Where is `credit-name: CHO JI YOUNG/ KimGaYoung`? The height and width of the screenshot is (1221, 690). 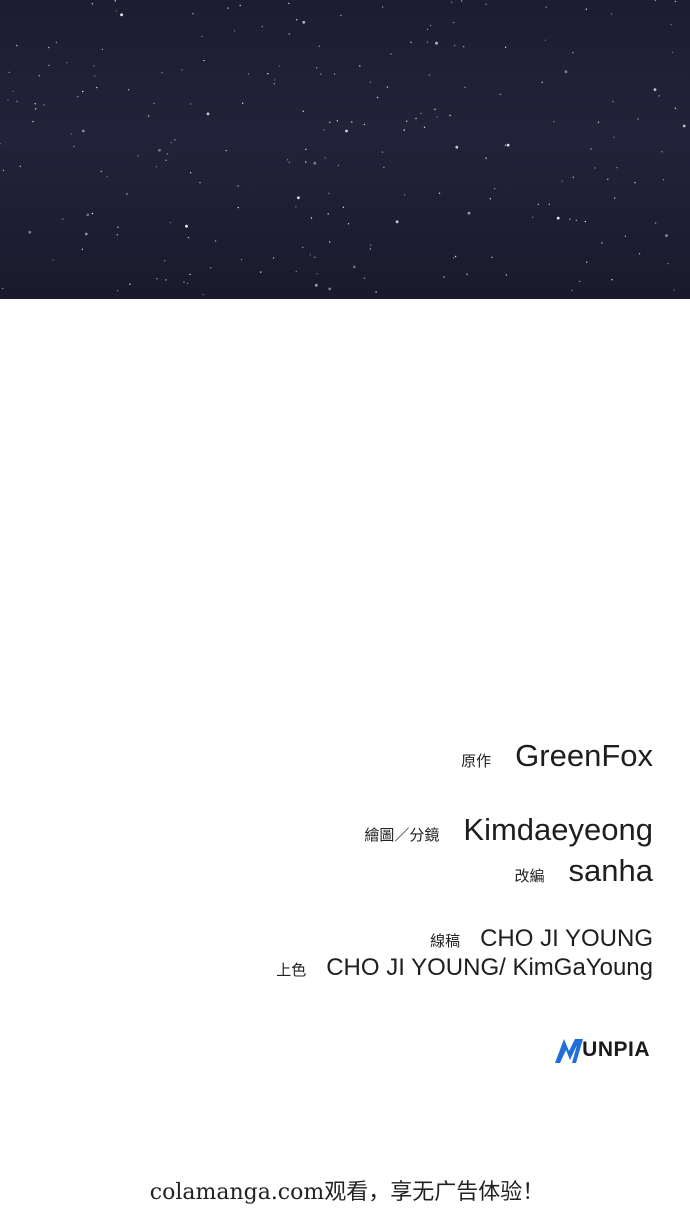 credit-name: CHO JI YOUNG/ KimGaYoung is located at coordinates (489, 967).